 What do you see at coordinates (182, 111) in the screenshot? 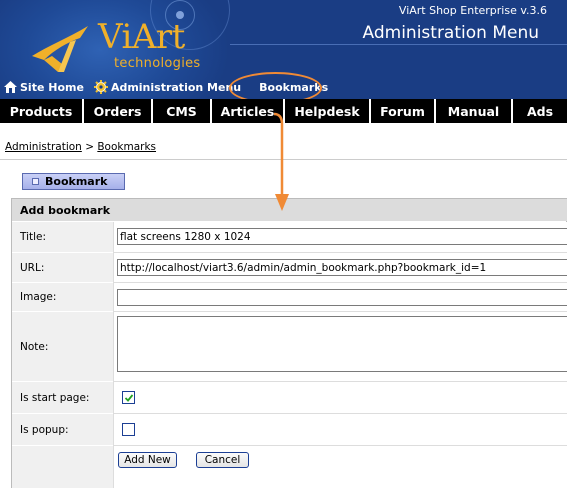
I see `nav-cms: CMS` at bounding box center [182, 111].